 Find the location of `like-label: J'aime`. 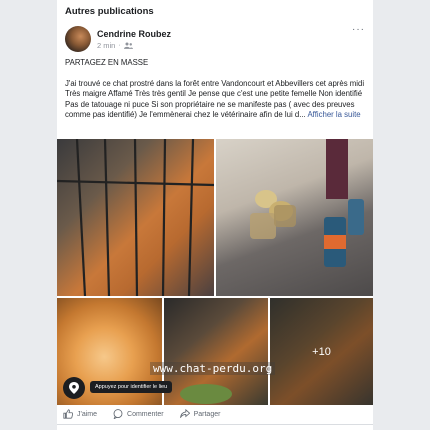

like-label: J'aime is located at coordinates (87, 414).